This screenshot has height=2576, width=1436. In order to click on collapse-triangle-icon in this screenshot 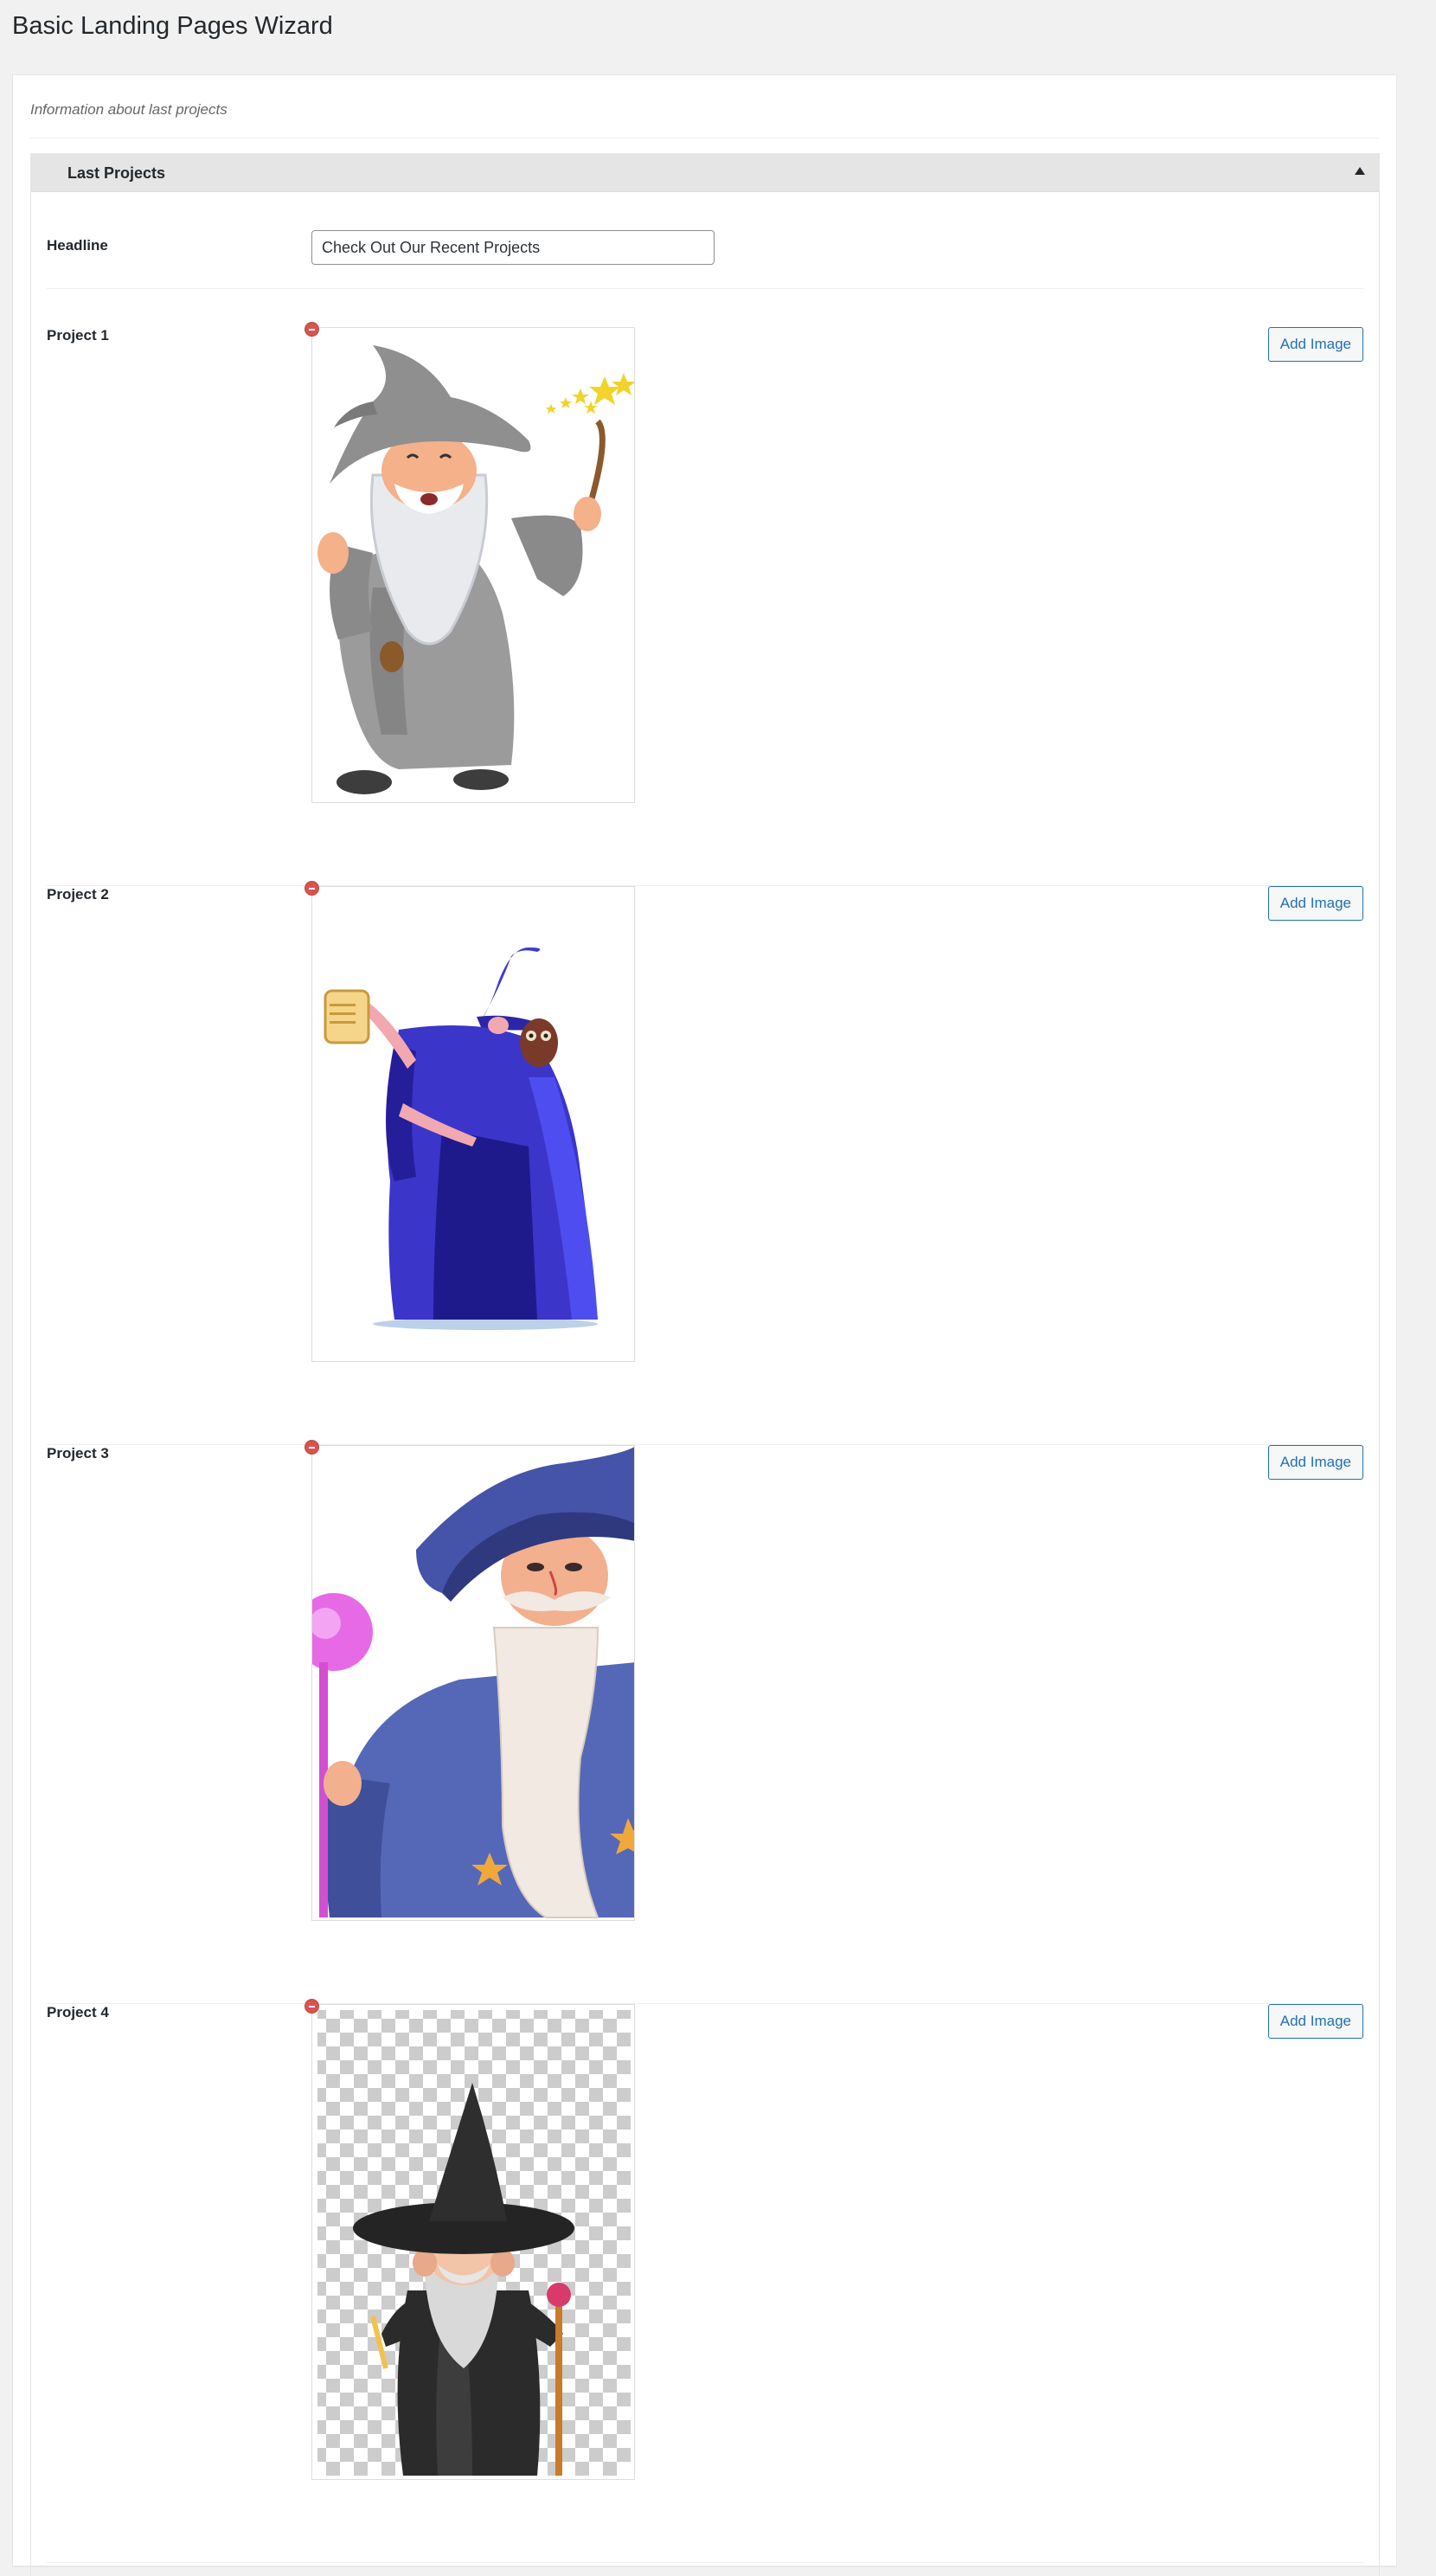, I will do `click(1360, 171)`.